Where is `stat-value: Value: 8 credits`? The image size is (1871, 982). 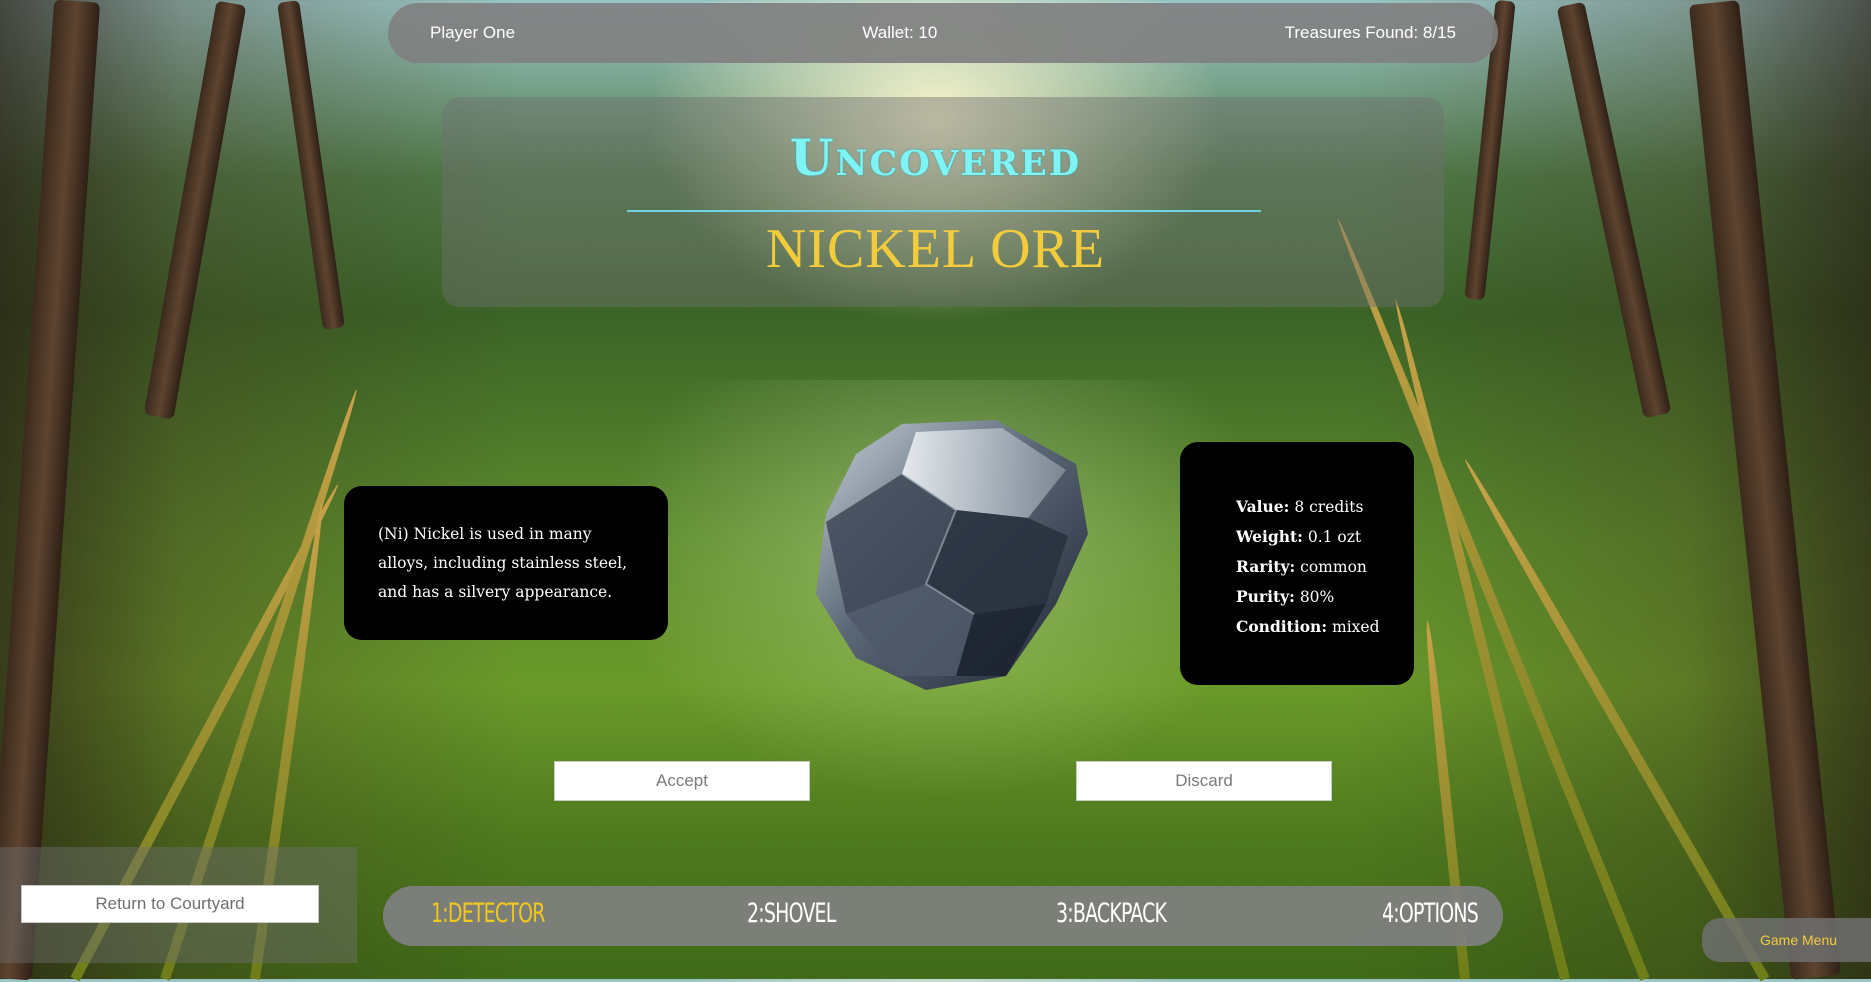 stat-value: Value: 8 credits is located at coordinates (1315, 507).